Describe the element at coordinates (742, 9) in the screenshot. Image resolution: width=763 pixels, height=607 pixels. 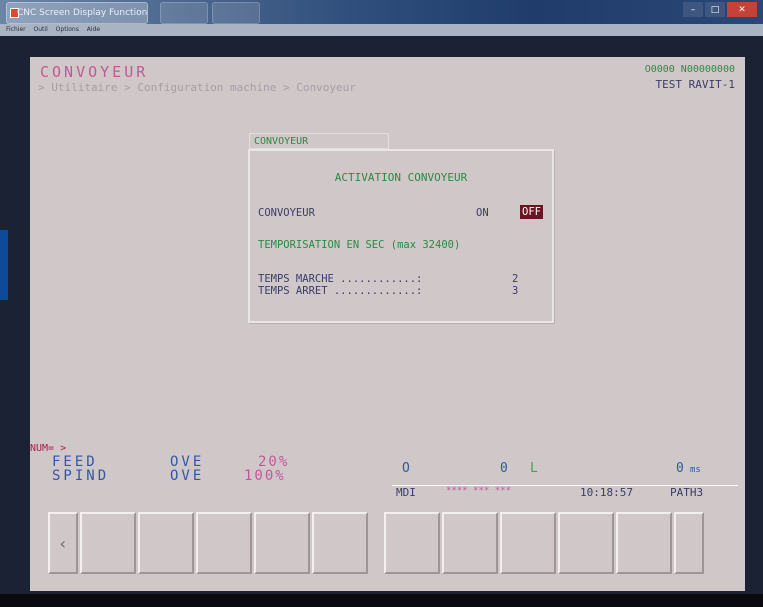
I see `close-button: ✕` at that location.